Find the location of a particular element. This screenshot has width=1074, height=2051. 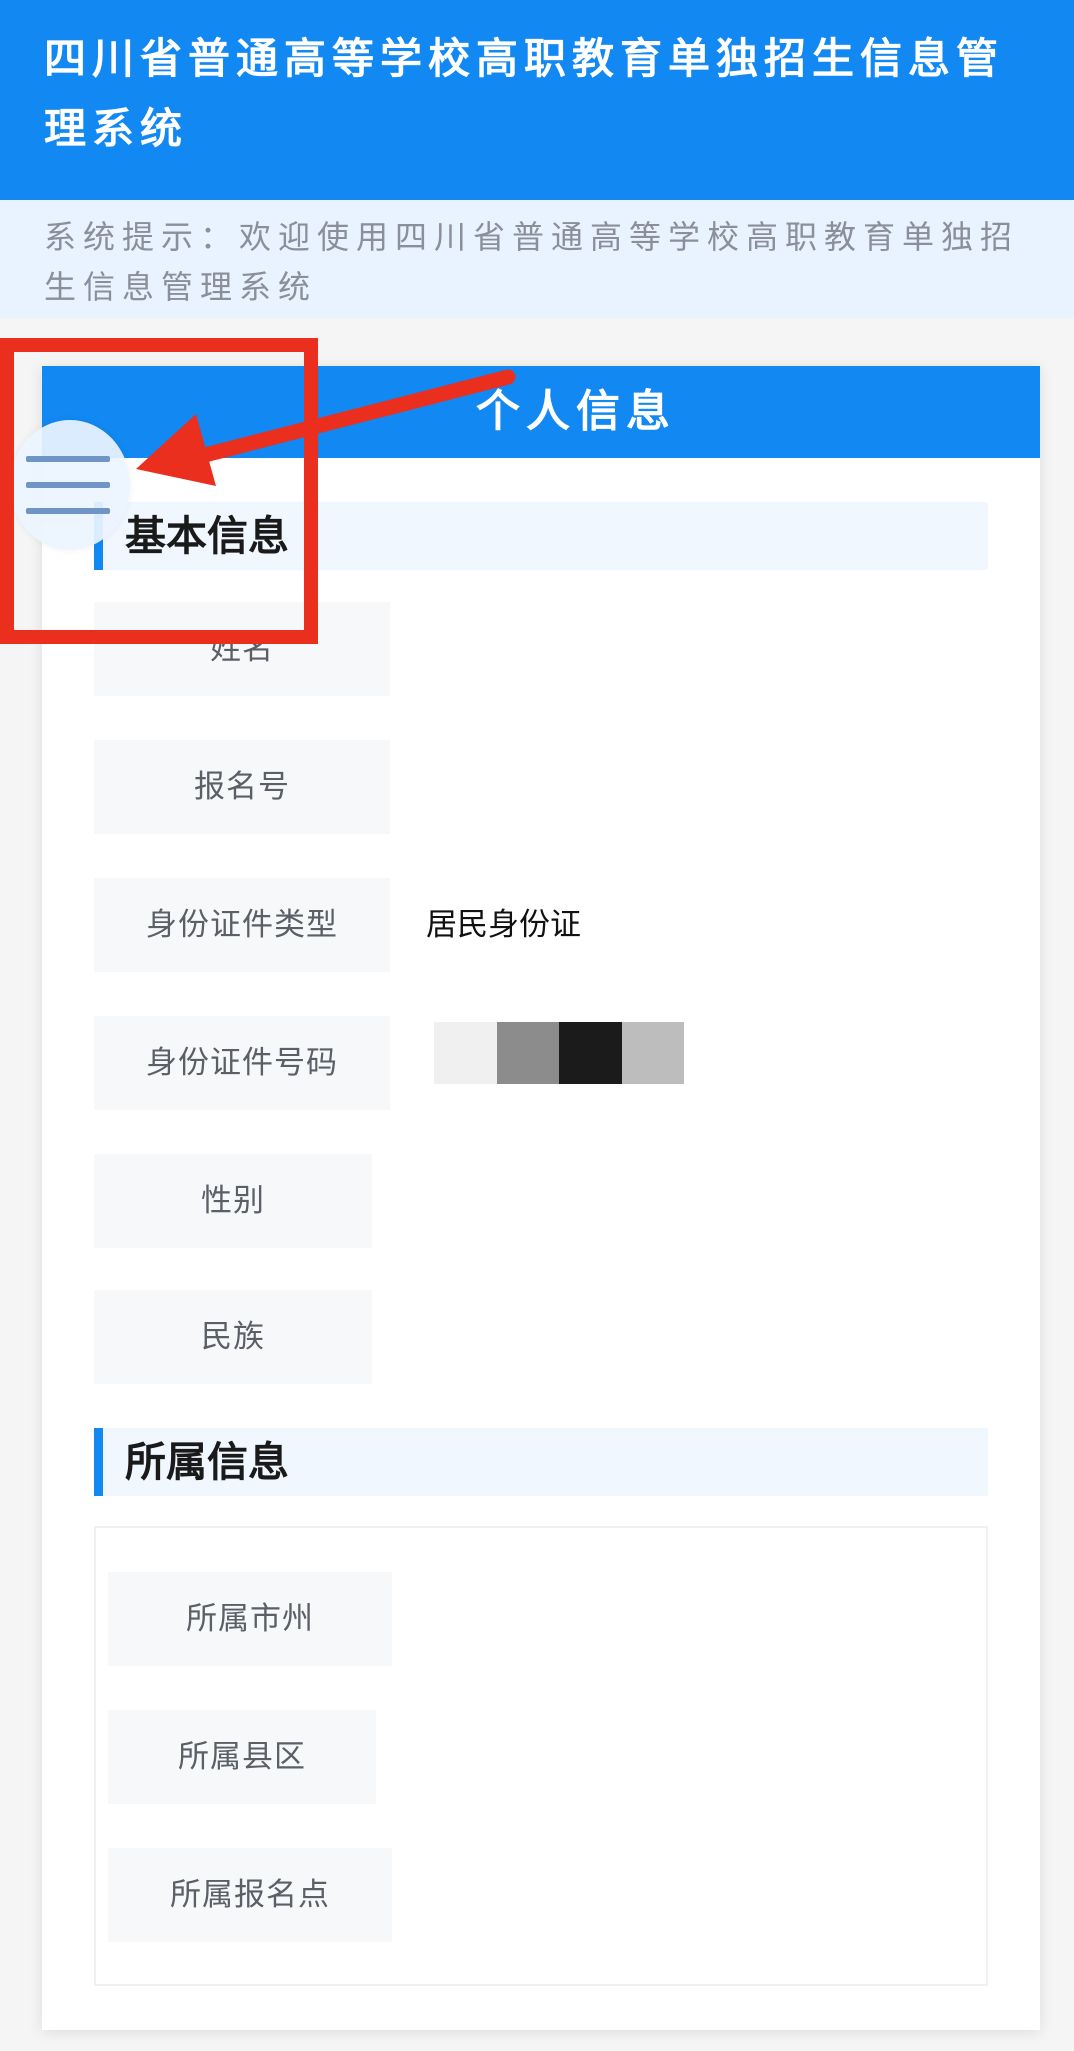

field-label-id-type: 身份证件类型 is located at coordinates (242, 925).